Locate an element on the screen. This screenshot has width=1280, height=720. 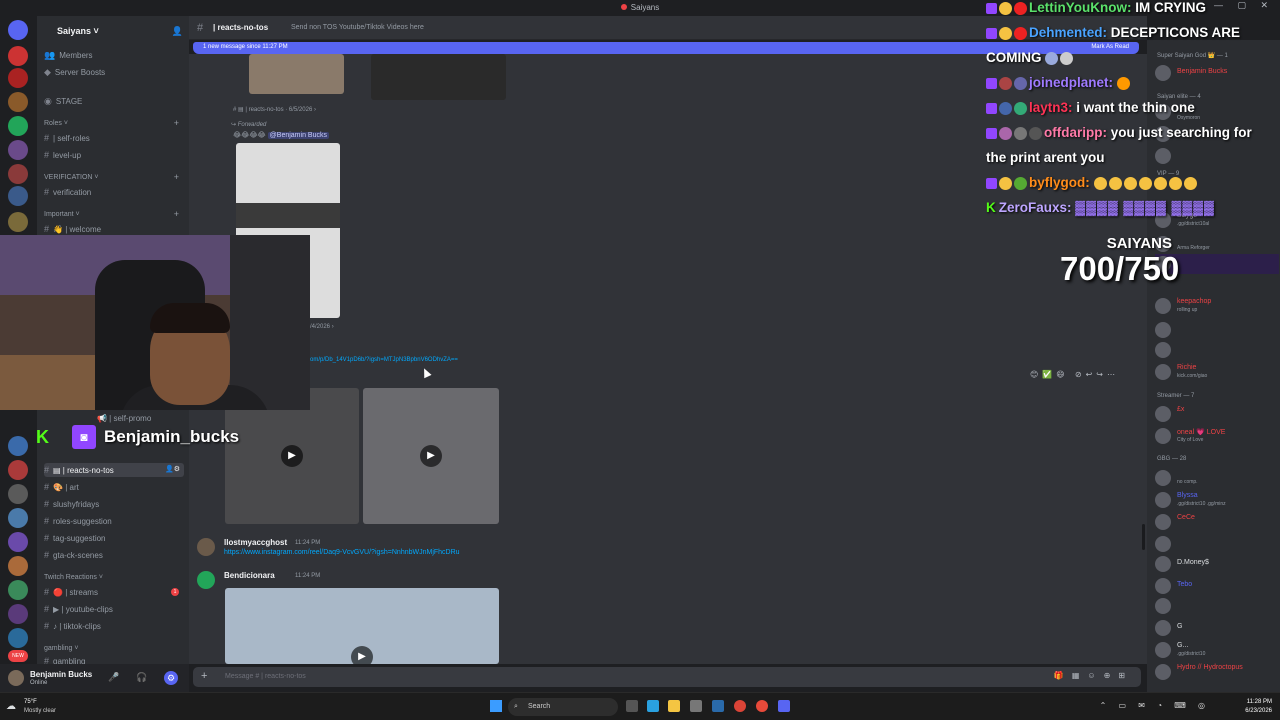
channel-self-roles: # | self-roles is located at coordinates (67, 138).